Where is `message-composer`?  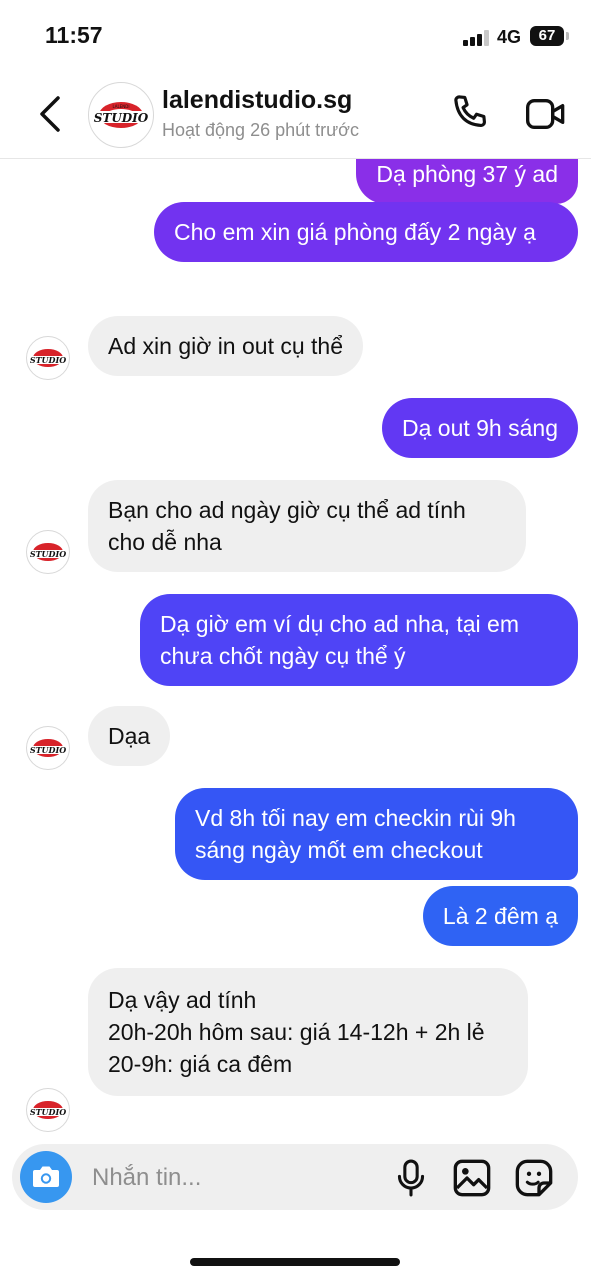
message-composer is located at coordinates (295, 1177).